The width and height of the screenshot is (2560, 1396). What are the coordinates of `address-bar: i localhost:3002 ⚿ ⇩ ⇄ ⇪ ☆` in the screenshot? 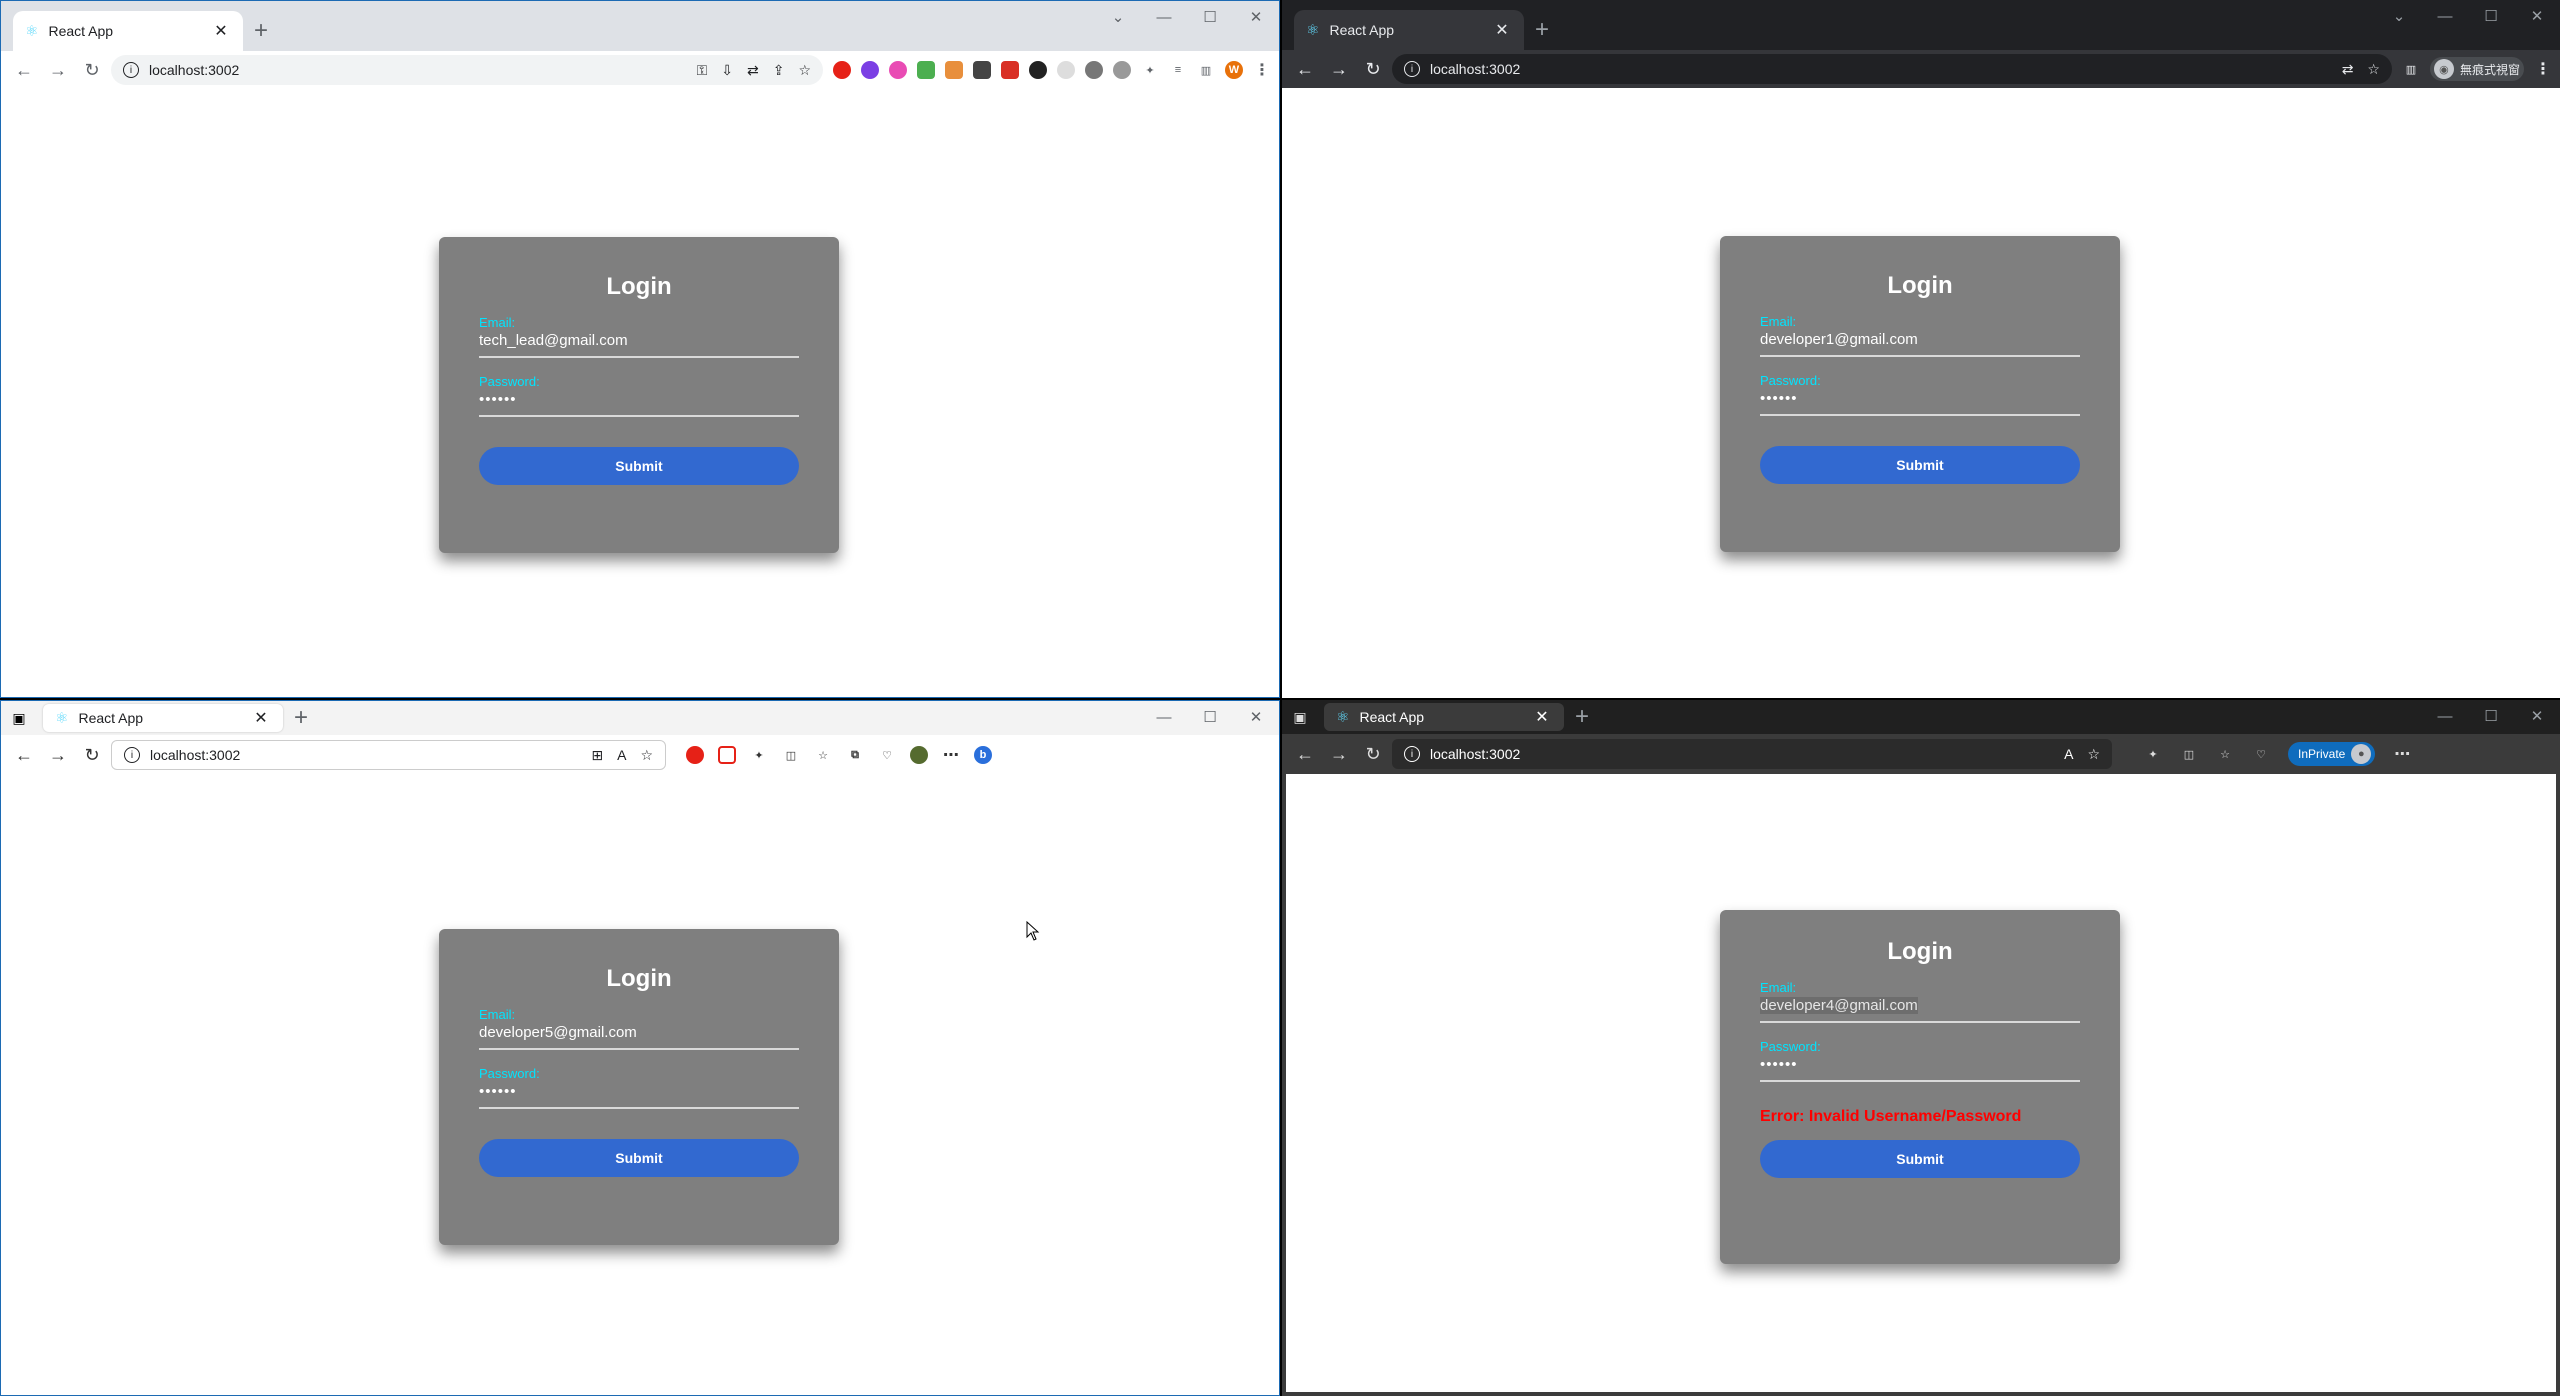 It's located at (467, 70).